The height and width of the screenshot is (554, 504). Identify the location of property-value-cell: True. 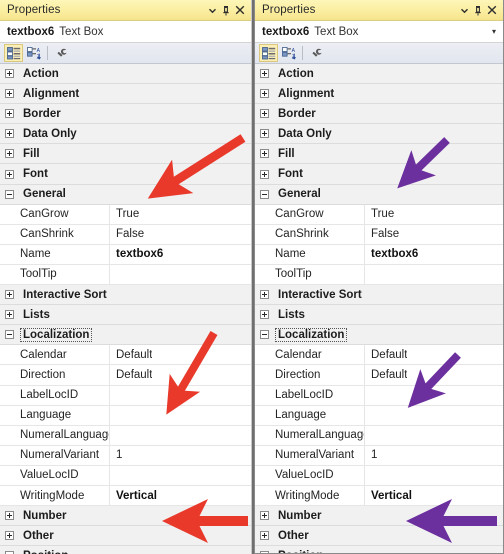
(434, 214).